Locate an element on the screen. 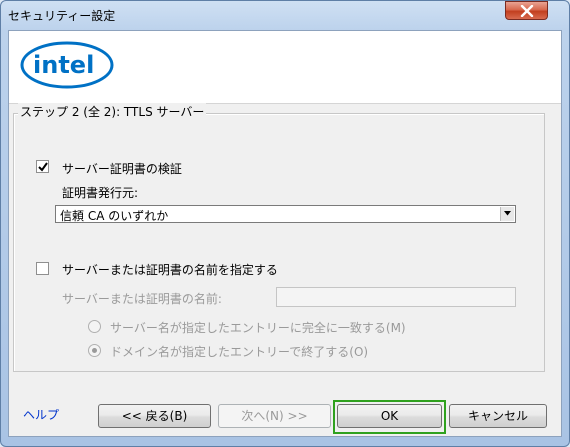 The width and height of the screenshot is (570, 447). domain-suffix-label: ドメイン名が指定したエントリーで終了する(O) is located at coordinates (239, 352).